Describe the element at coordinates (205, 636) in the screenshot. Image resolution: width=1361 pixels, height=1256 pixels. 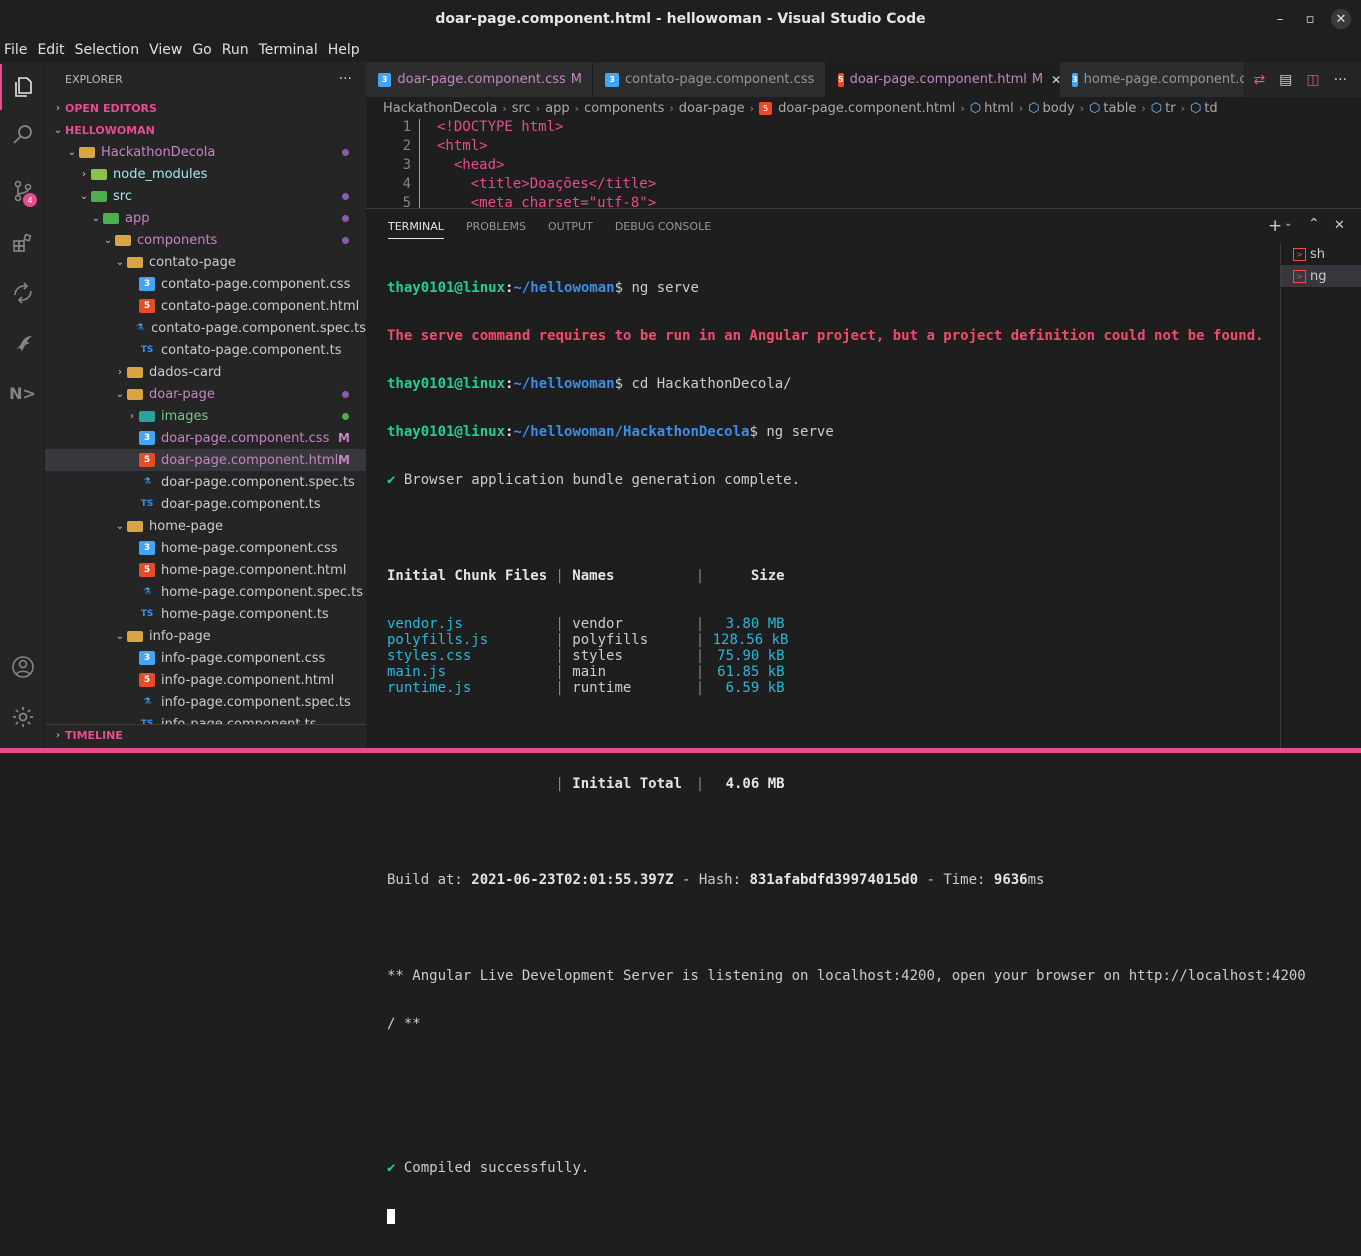
I see `folder-item: ⌄ info-page` at that location.